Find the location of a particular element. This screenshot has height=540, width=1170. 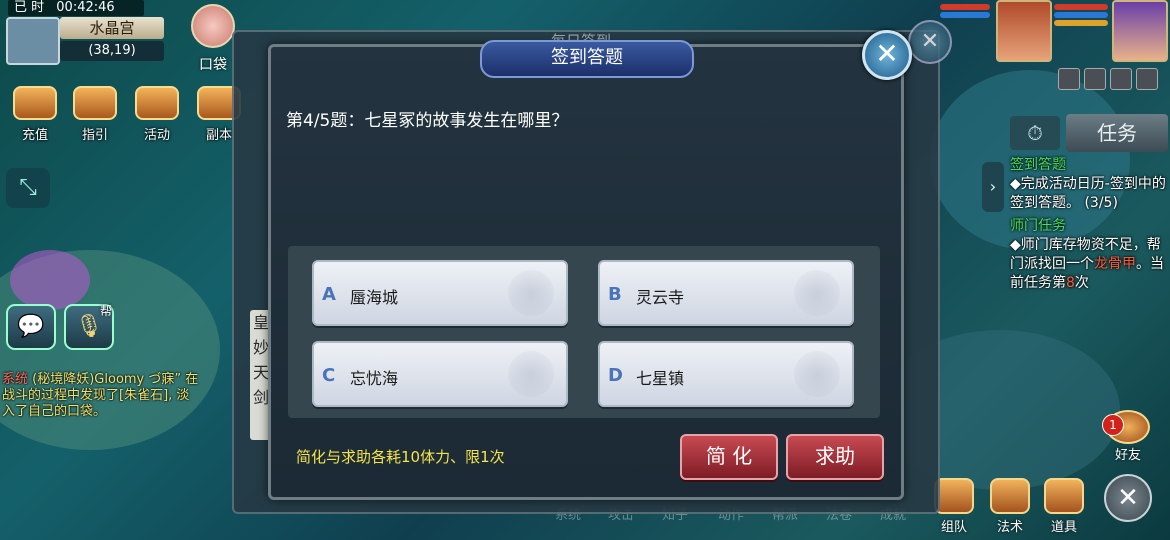

dialog-title: 签到答题 is located at coordinates (587, 59).